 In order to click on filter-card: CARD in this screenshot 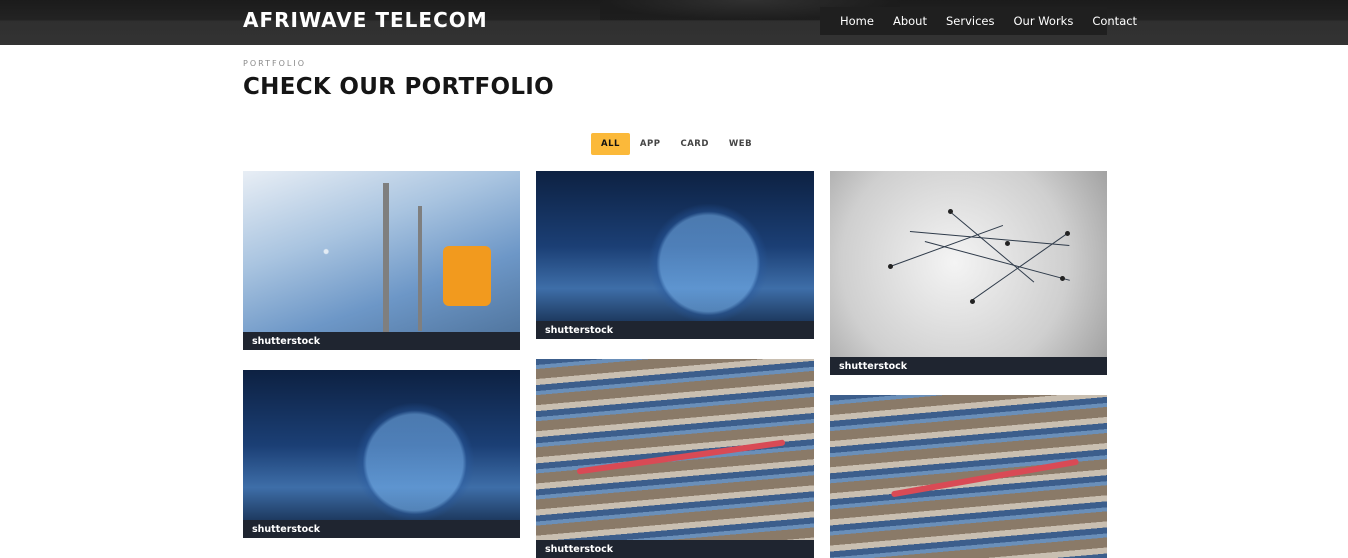, I will do `click(694, 144)`.